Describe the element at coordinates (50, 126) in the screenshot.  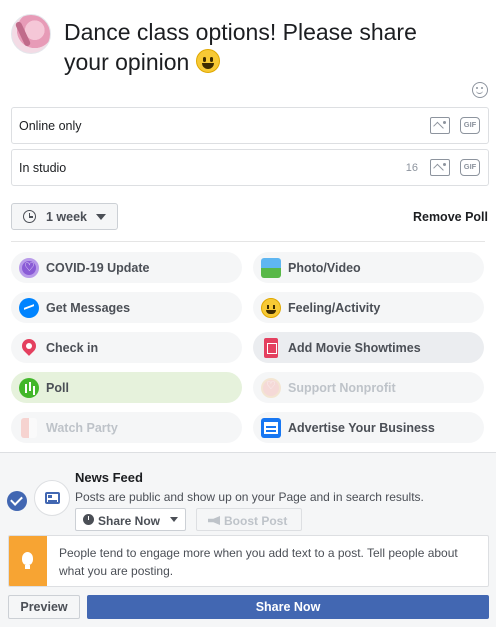
I see `poll-option-1-text: Online only` at that location.